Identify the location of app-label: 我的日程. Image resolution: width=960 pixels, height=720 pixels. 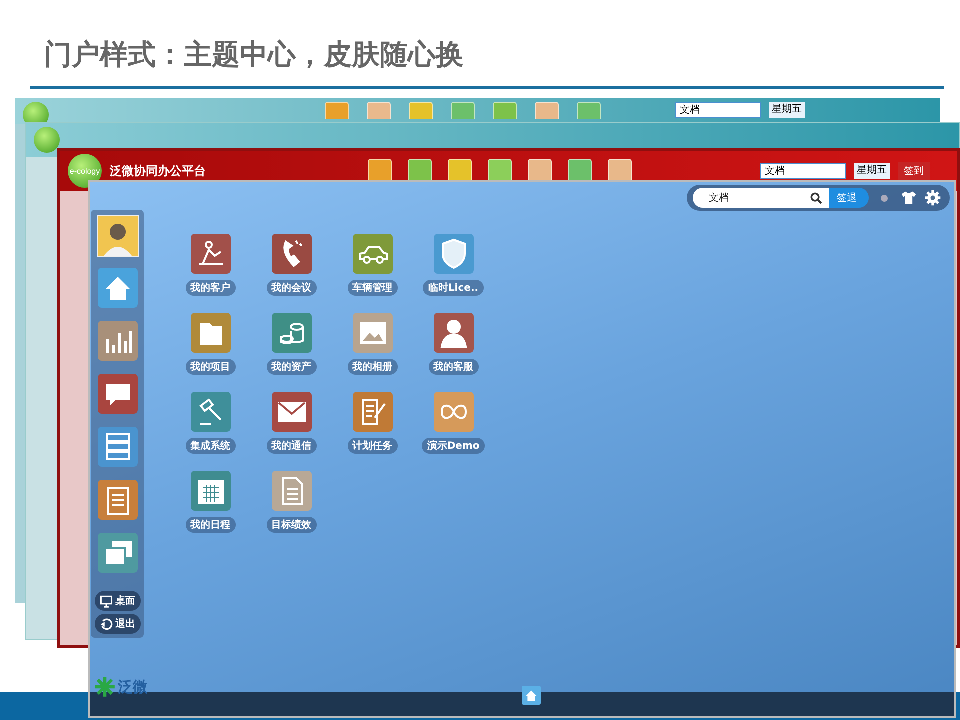
(211, 525).